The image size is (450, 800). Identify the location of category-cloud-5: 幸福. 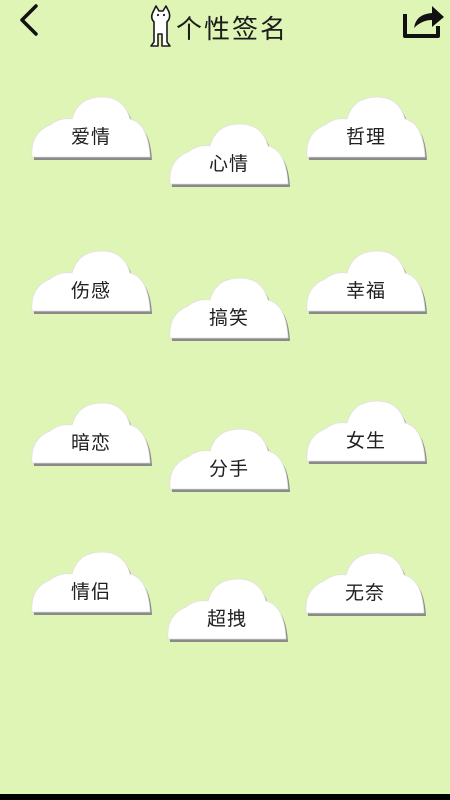
(366, 281).